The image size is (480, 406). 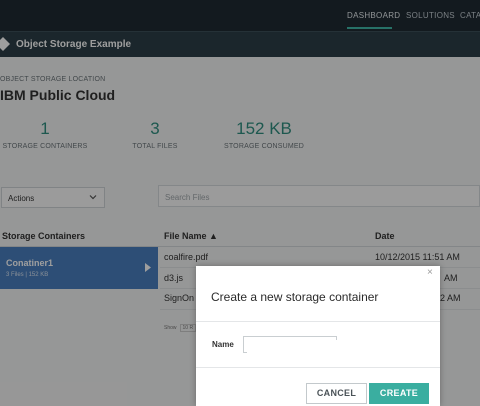 What do you see at coordinates (295, 297) in the screenshot?
I see `dialog-title: Create a new storage container` at bounding box center [295, 297].